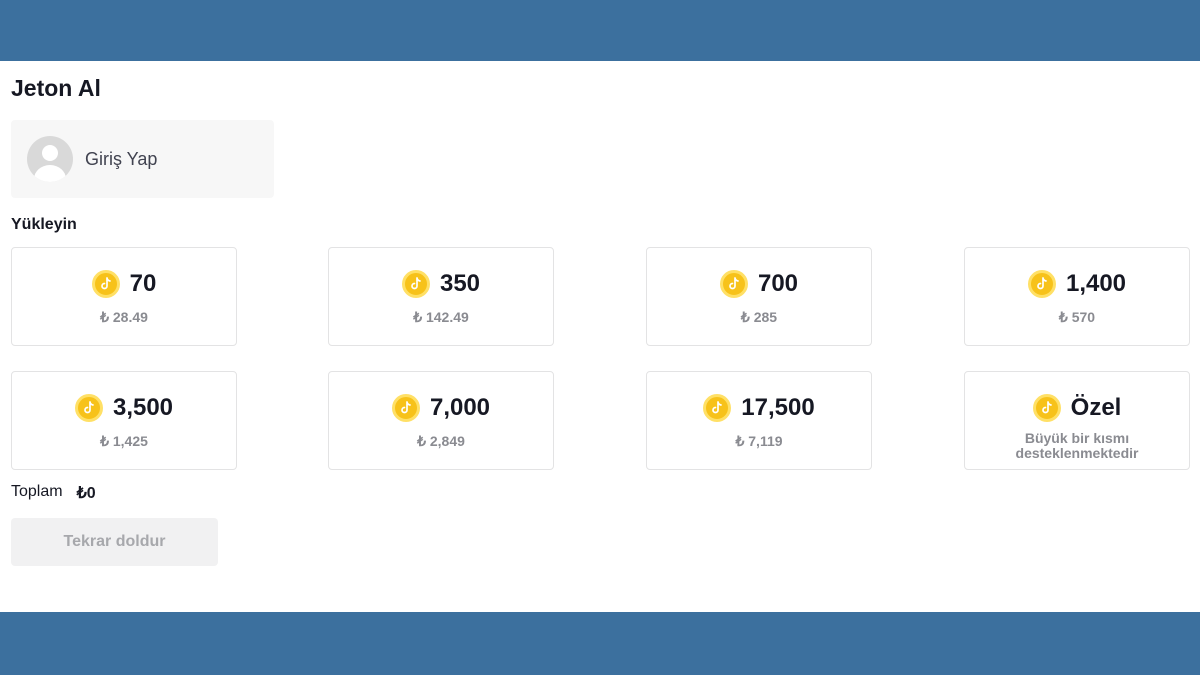  I want to click on package-price: ₺ 28.49, so click(124, 317).